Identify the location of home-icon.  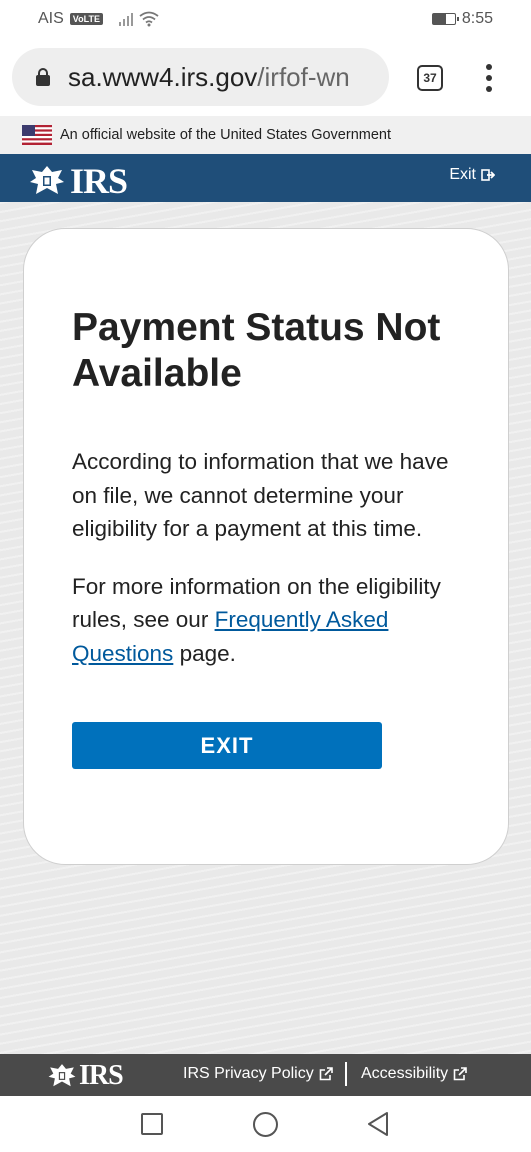
(265, 1124).